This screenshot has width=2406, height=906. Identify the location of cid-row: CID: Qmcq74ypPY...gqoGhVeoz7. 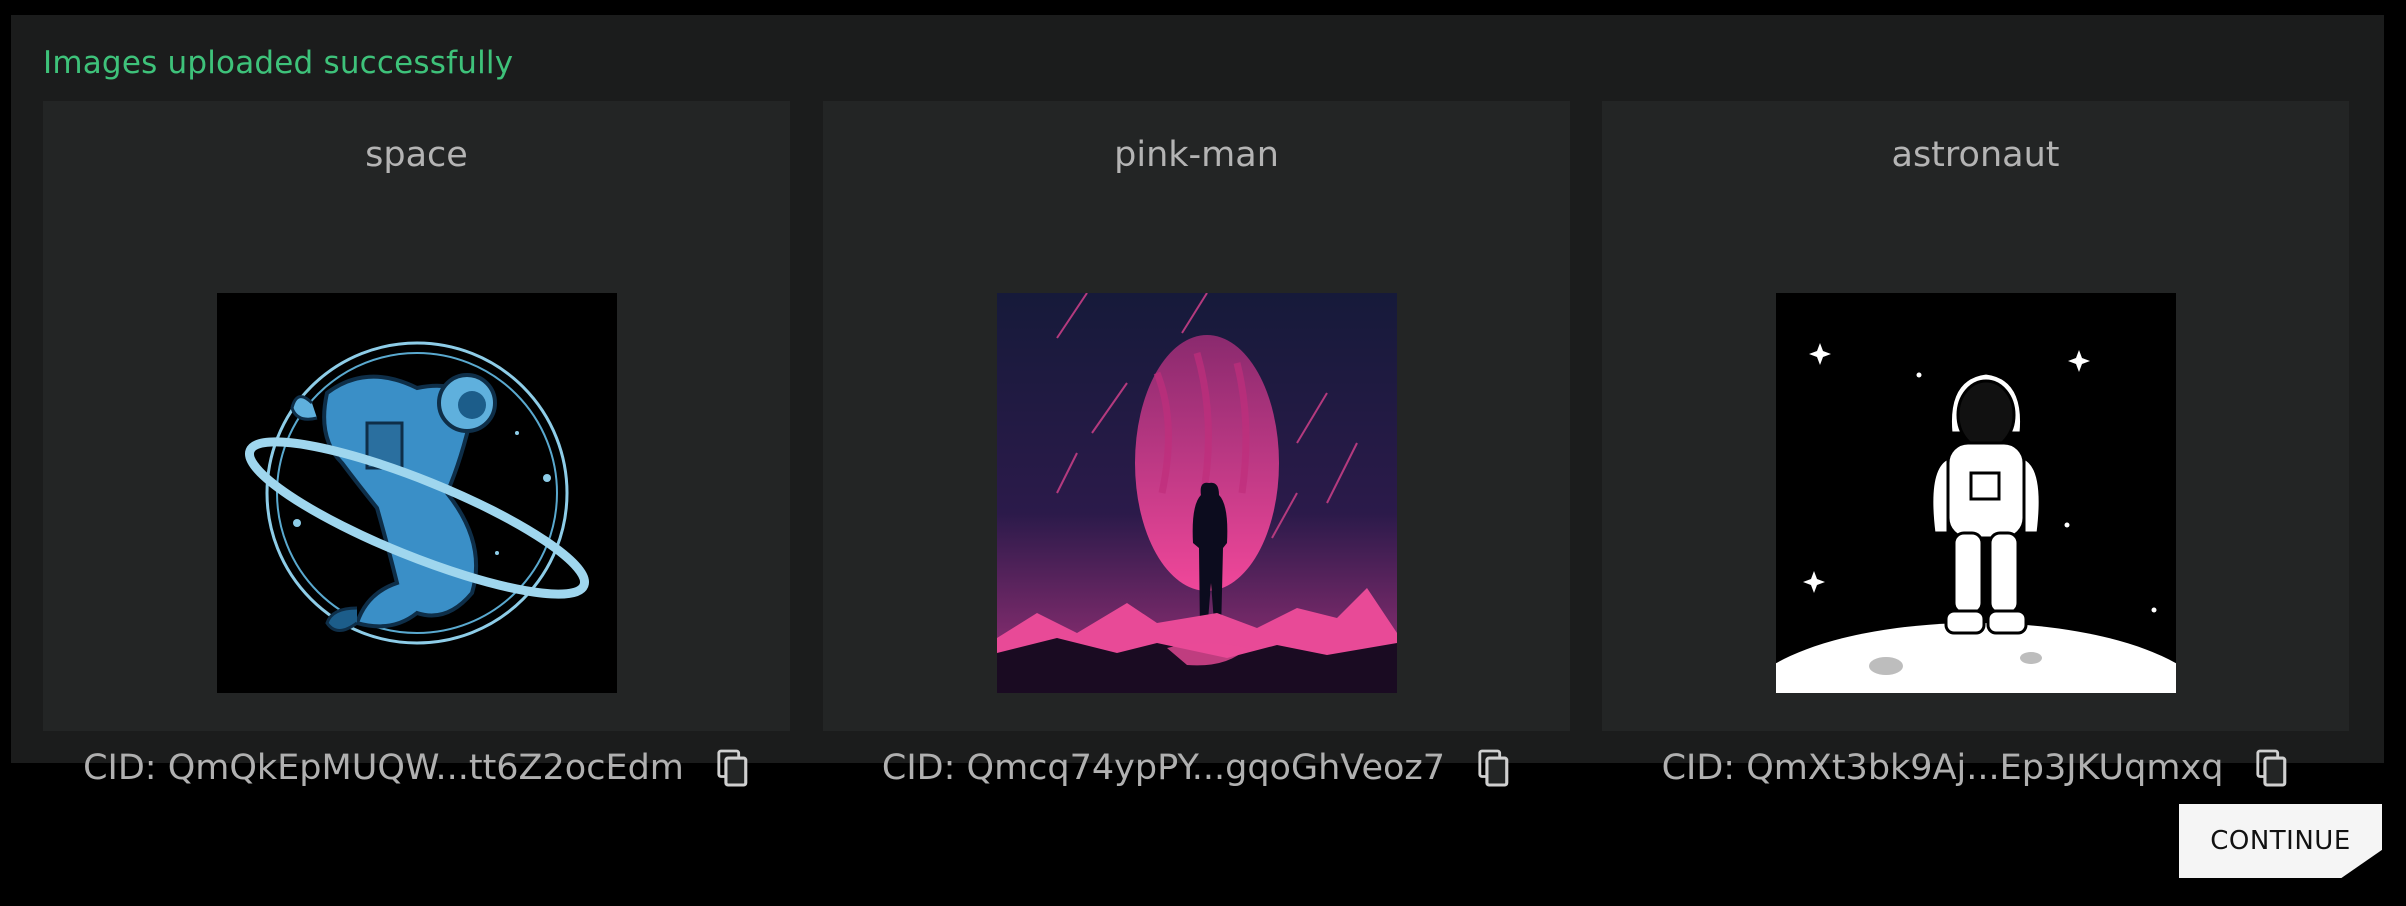
(1196, 768).